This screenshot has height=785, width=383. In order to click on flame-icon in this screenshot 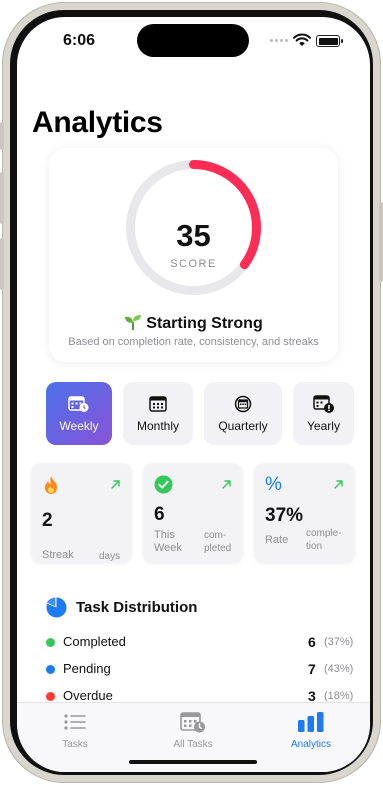, I will do `click(51, 485)`.